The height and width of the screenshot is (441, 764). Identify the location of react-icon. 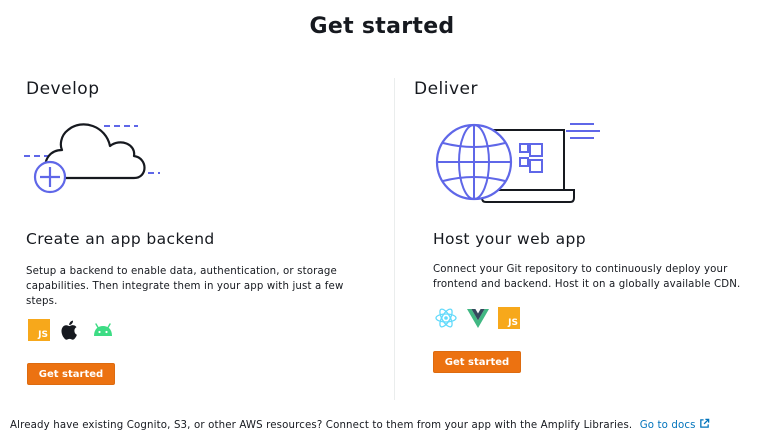
(446, 318).